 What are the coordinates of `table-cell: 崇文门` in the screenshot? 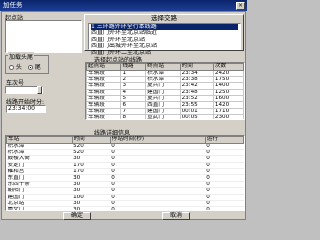 It's located at (39, 208).